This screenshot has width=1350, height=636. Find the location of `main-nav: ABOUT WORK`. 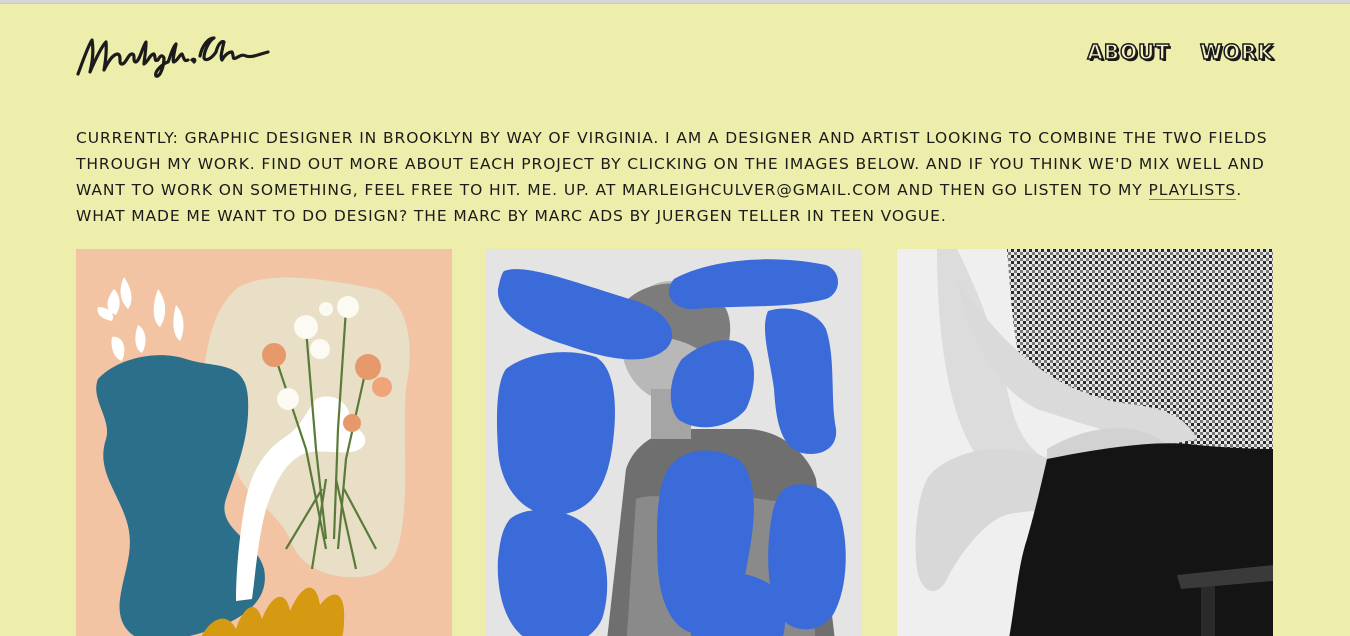

main-nav: ABOUT WORK is located at coordinates (1180, 52).